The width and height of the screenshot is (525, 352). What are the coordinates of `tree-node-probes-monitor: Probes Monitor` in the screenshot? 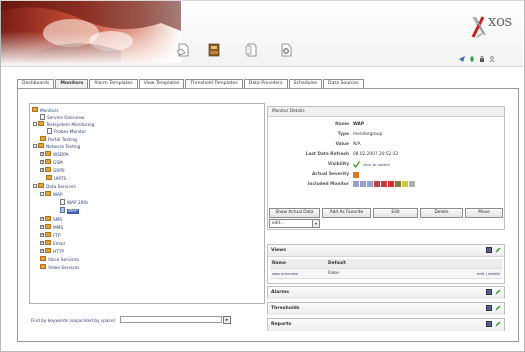 It's located at (66, 131).